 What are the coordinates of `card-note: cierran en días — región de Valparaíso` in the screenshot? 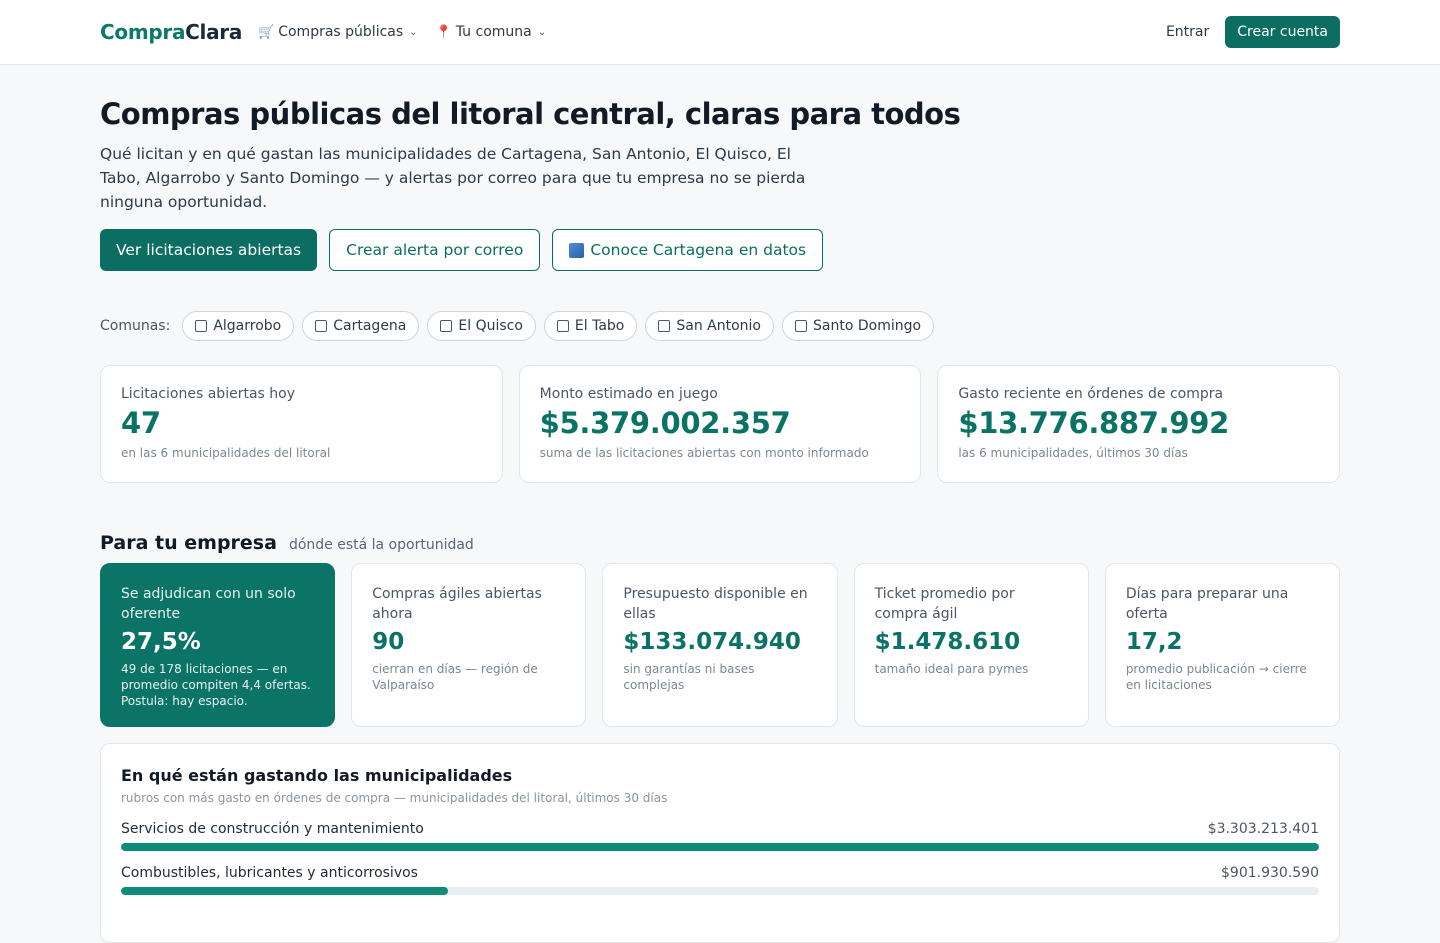 It's located at (455, 677).